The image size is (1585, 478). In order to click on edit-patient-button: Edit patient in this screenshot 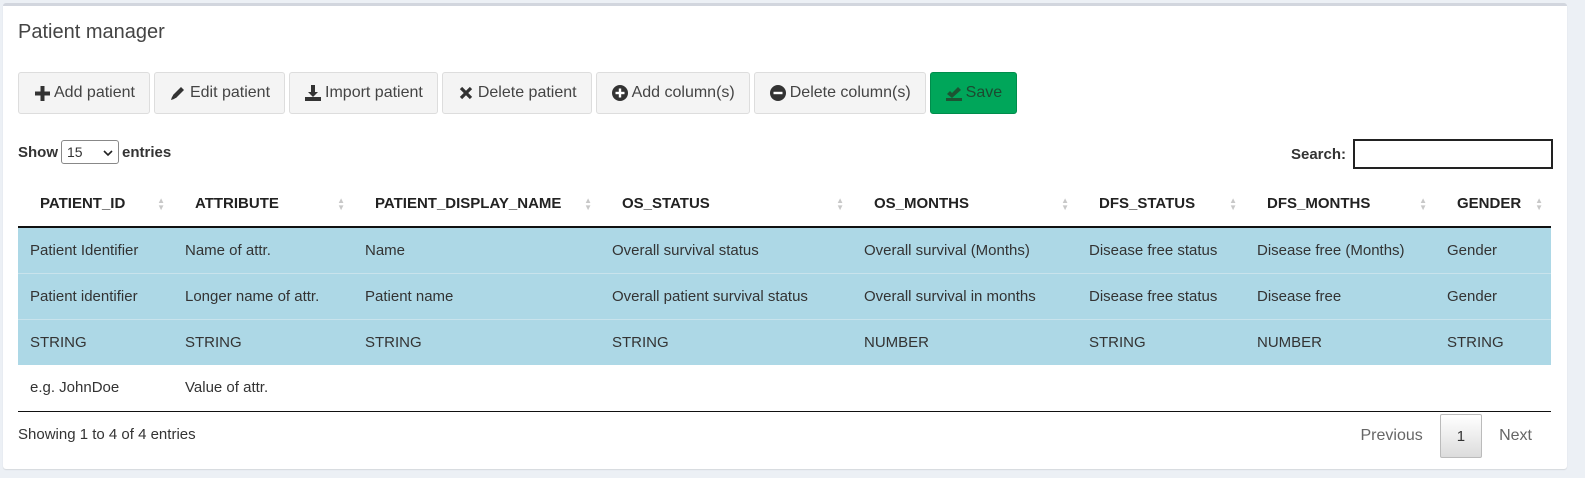, I will do `click(219, 93)`.